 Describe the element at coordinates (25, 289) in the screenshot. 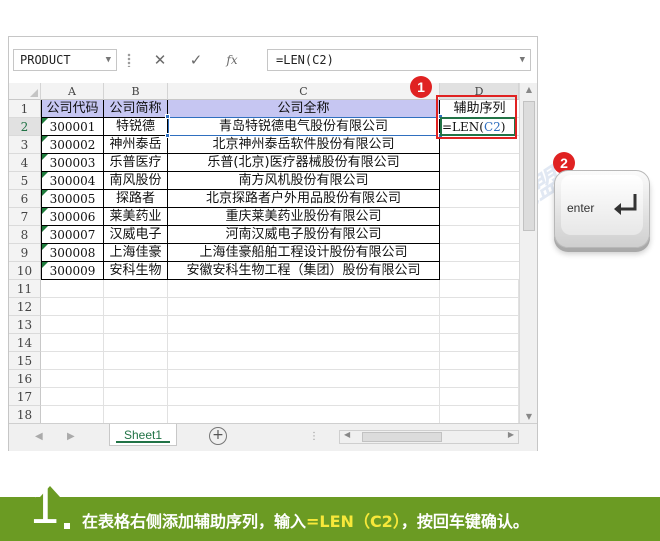

I see `row-header: 11` at that location.